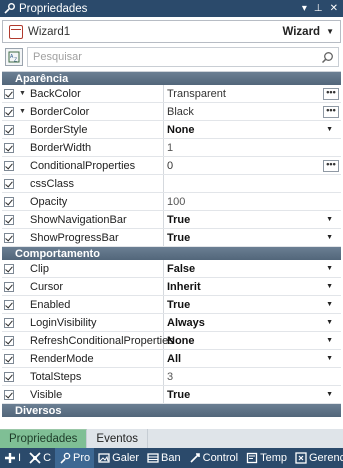 The height and width of the screenshot is (468, 343). What do you see at coordinates (171, 78) in the screenshot?
I see `category-header-appearance: Aparência` at bounding box center [171, 78].